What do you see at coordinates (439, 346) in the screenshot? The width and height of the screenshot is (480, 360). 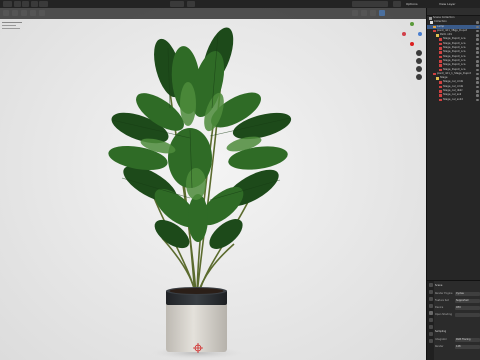 I see `sampling-label: Render` at bounding box center [439, 346].